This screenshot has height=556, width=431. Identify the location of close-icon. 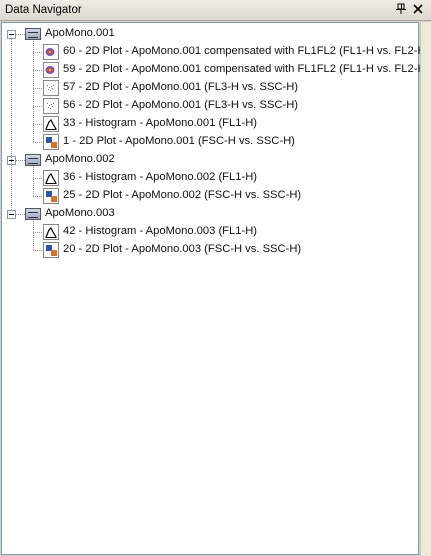
(418, 10).